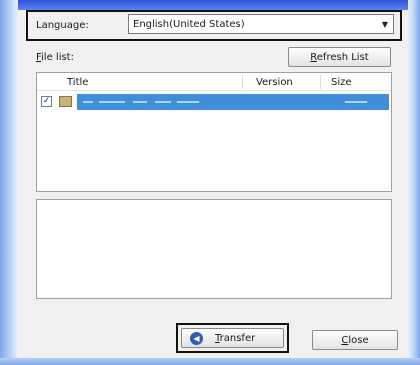  Describe the element at coordinates (341, 82) in the screenshot. I see `column-header-size: Size` at that location.